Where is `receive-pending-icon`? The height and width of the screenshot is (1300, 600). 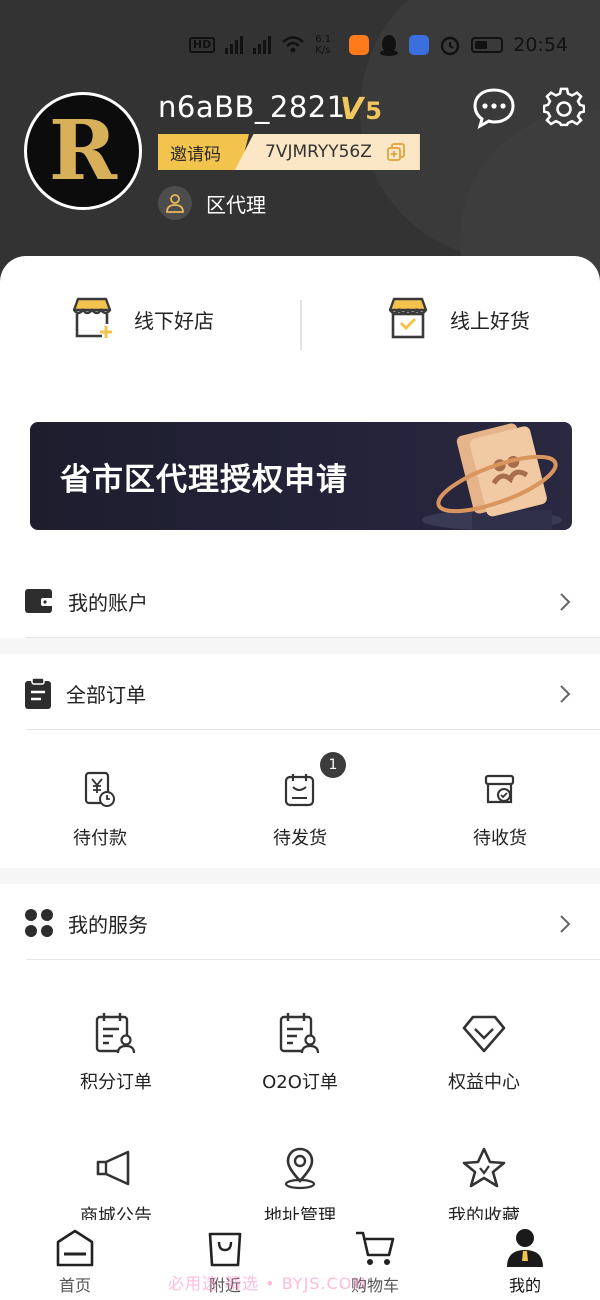
receive-pending-icon is located at coordinates (499, 789).